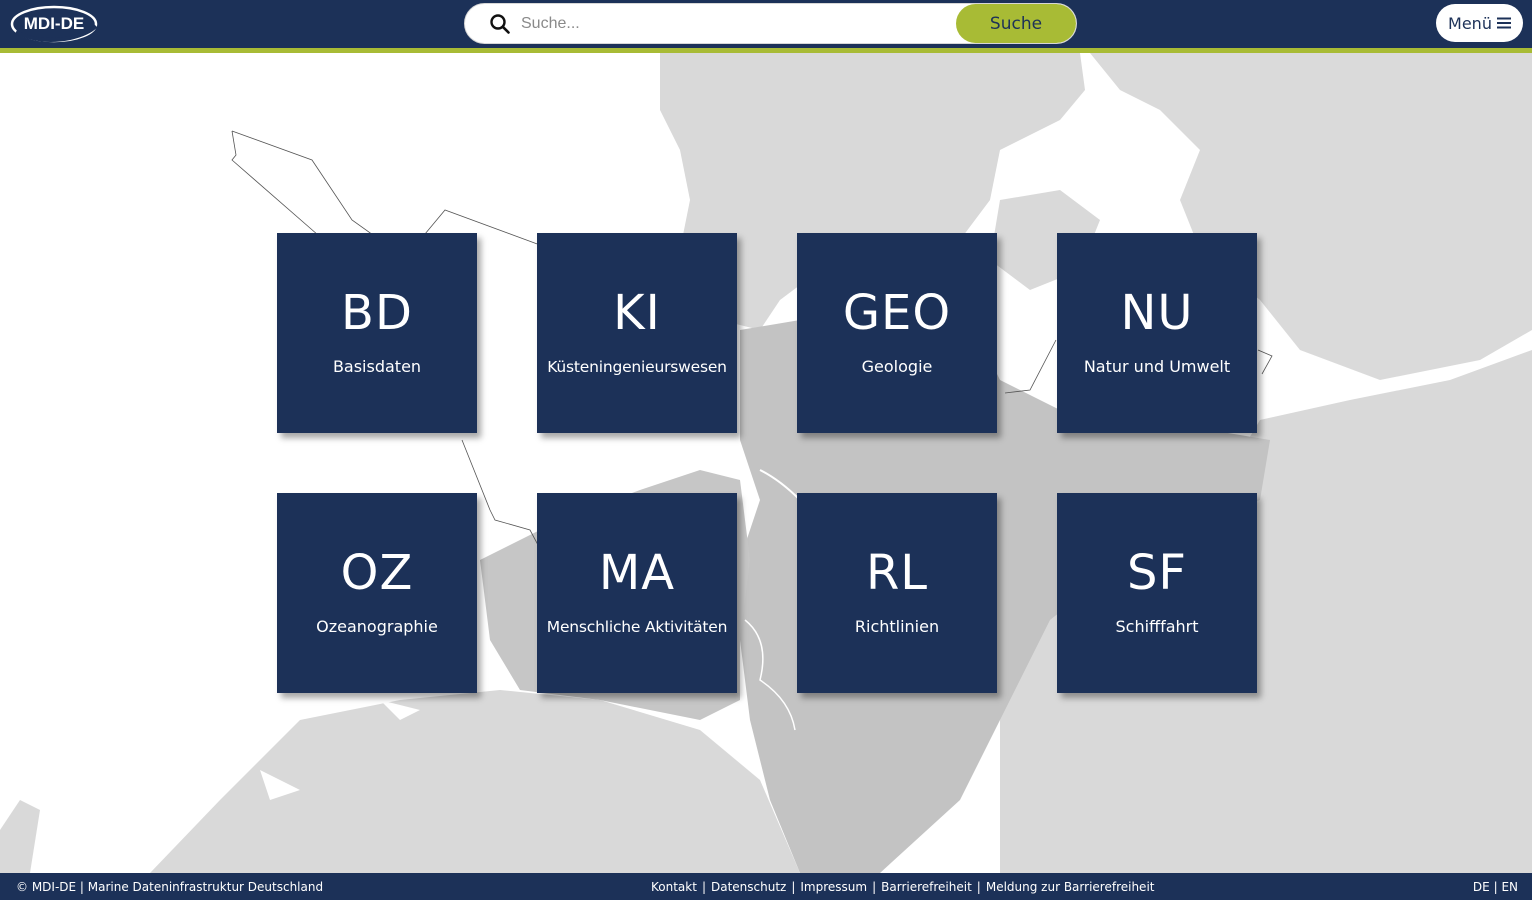 This screenshot has width=1532, height=900. What do you see at coordinates (637, 573) in the screenshot?
I see `tile-abbreviation: MA` at bounding box center [637, 573].